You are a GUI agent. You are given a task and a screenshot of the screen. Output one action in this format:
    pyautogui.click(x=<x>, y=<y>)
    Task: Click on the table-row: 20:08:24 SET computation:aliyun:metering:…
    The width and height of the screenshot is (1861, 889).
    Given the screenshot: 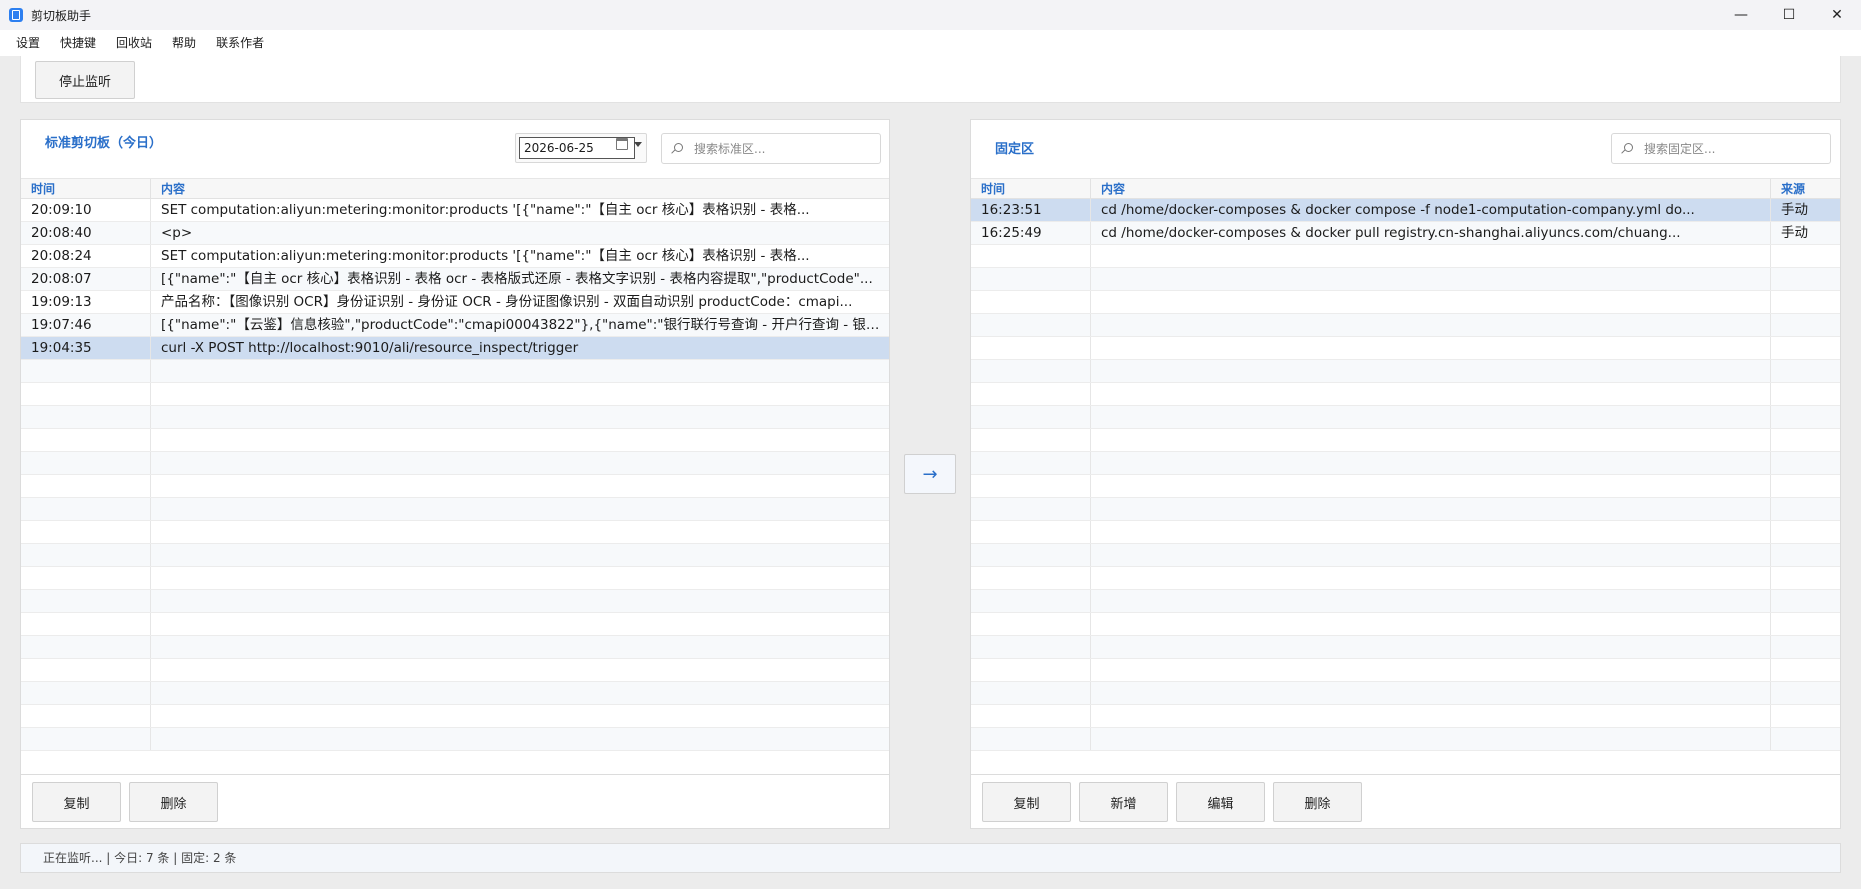 What is the action you would take?
    pyautogui.click(x=455, y=256)
    